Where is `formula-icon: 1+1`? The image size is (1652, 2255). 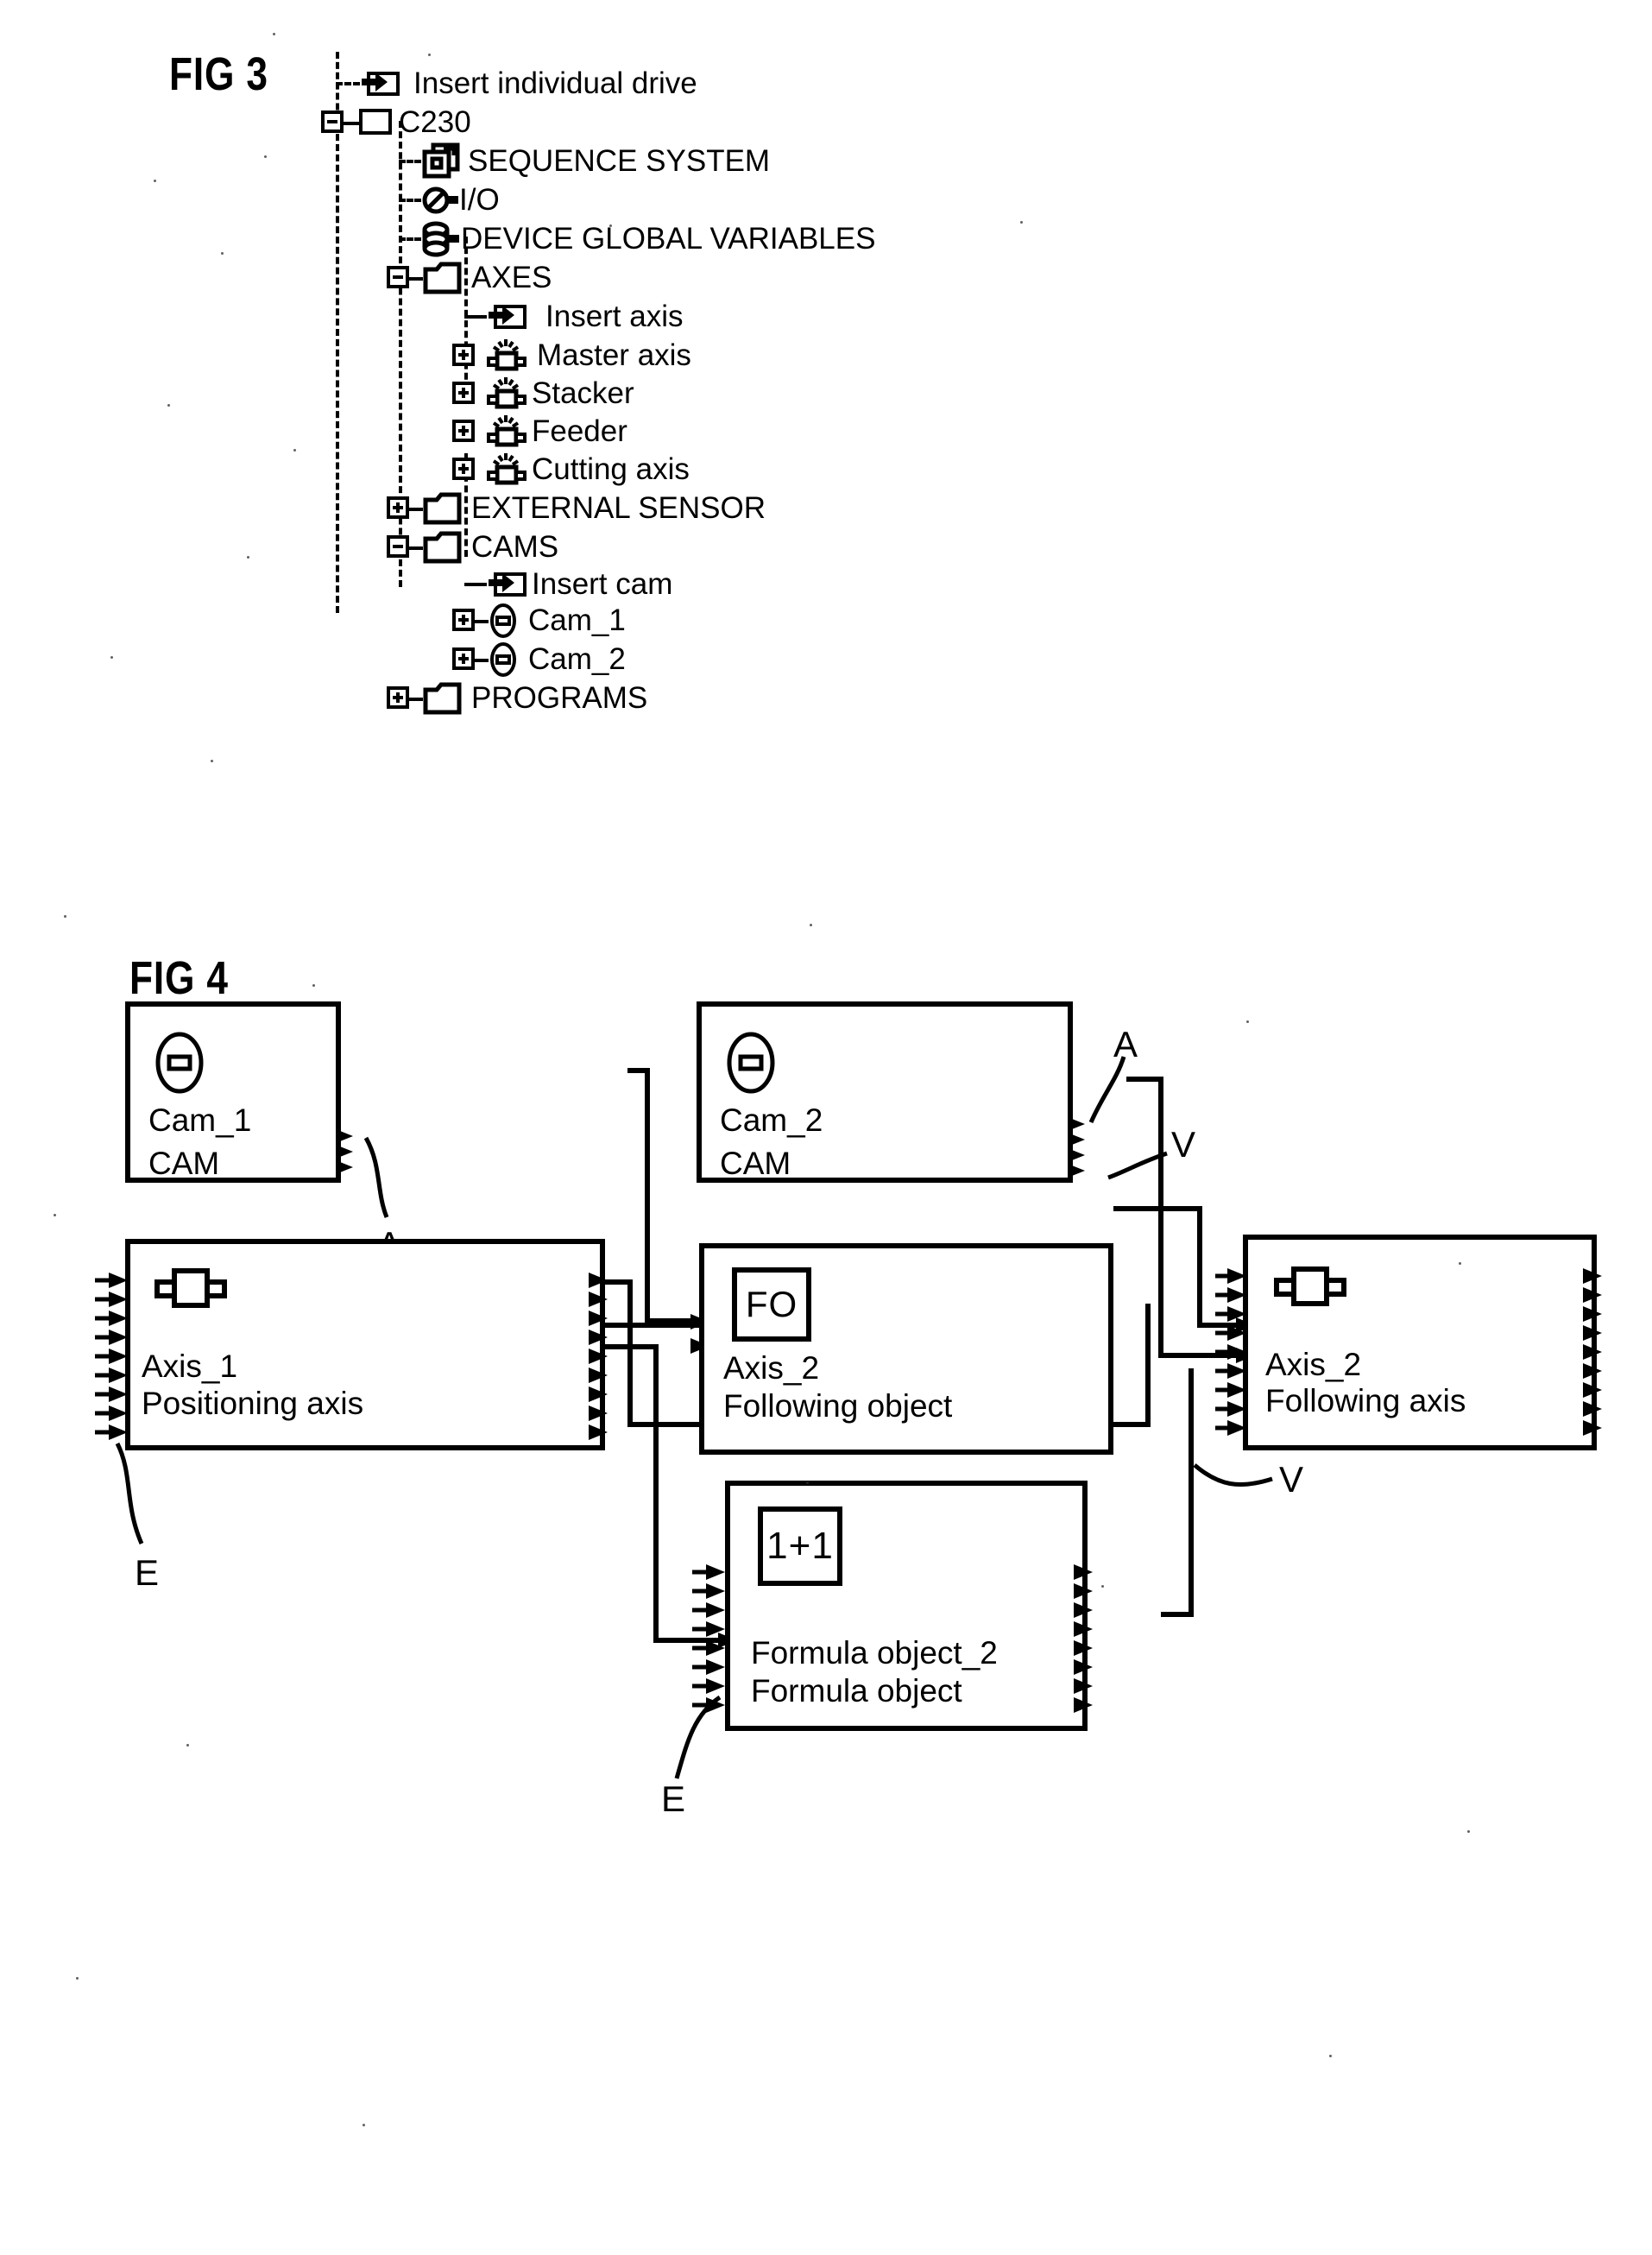 formula-icon: 1+1 is located at coordinates (800, 1546).